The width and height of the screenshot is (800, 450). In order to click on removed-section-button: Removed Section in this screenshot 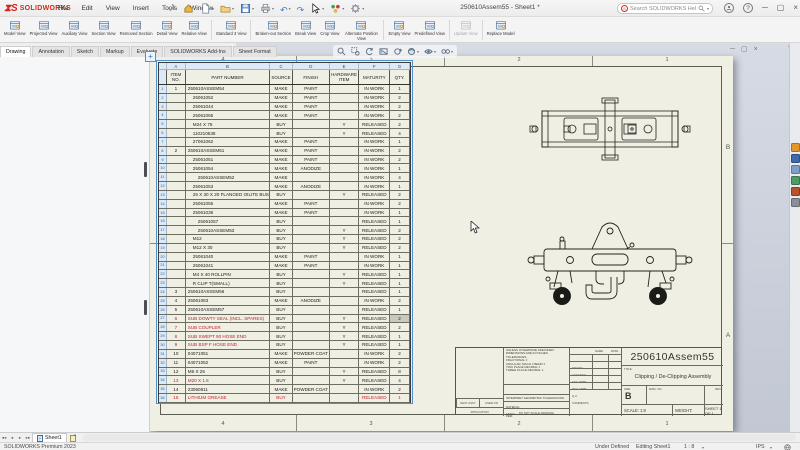, I will do `click(136, 30)`.